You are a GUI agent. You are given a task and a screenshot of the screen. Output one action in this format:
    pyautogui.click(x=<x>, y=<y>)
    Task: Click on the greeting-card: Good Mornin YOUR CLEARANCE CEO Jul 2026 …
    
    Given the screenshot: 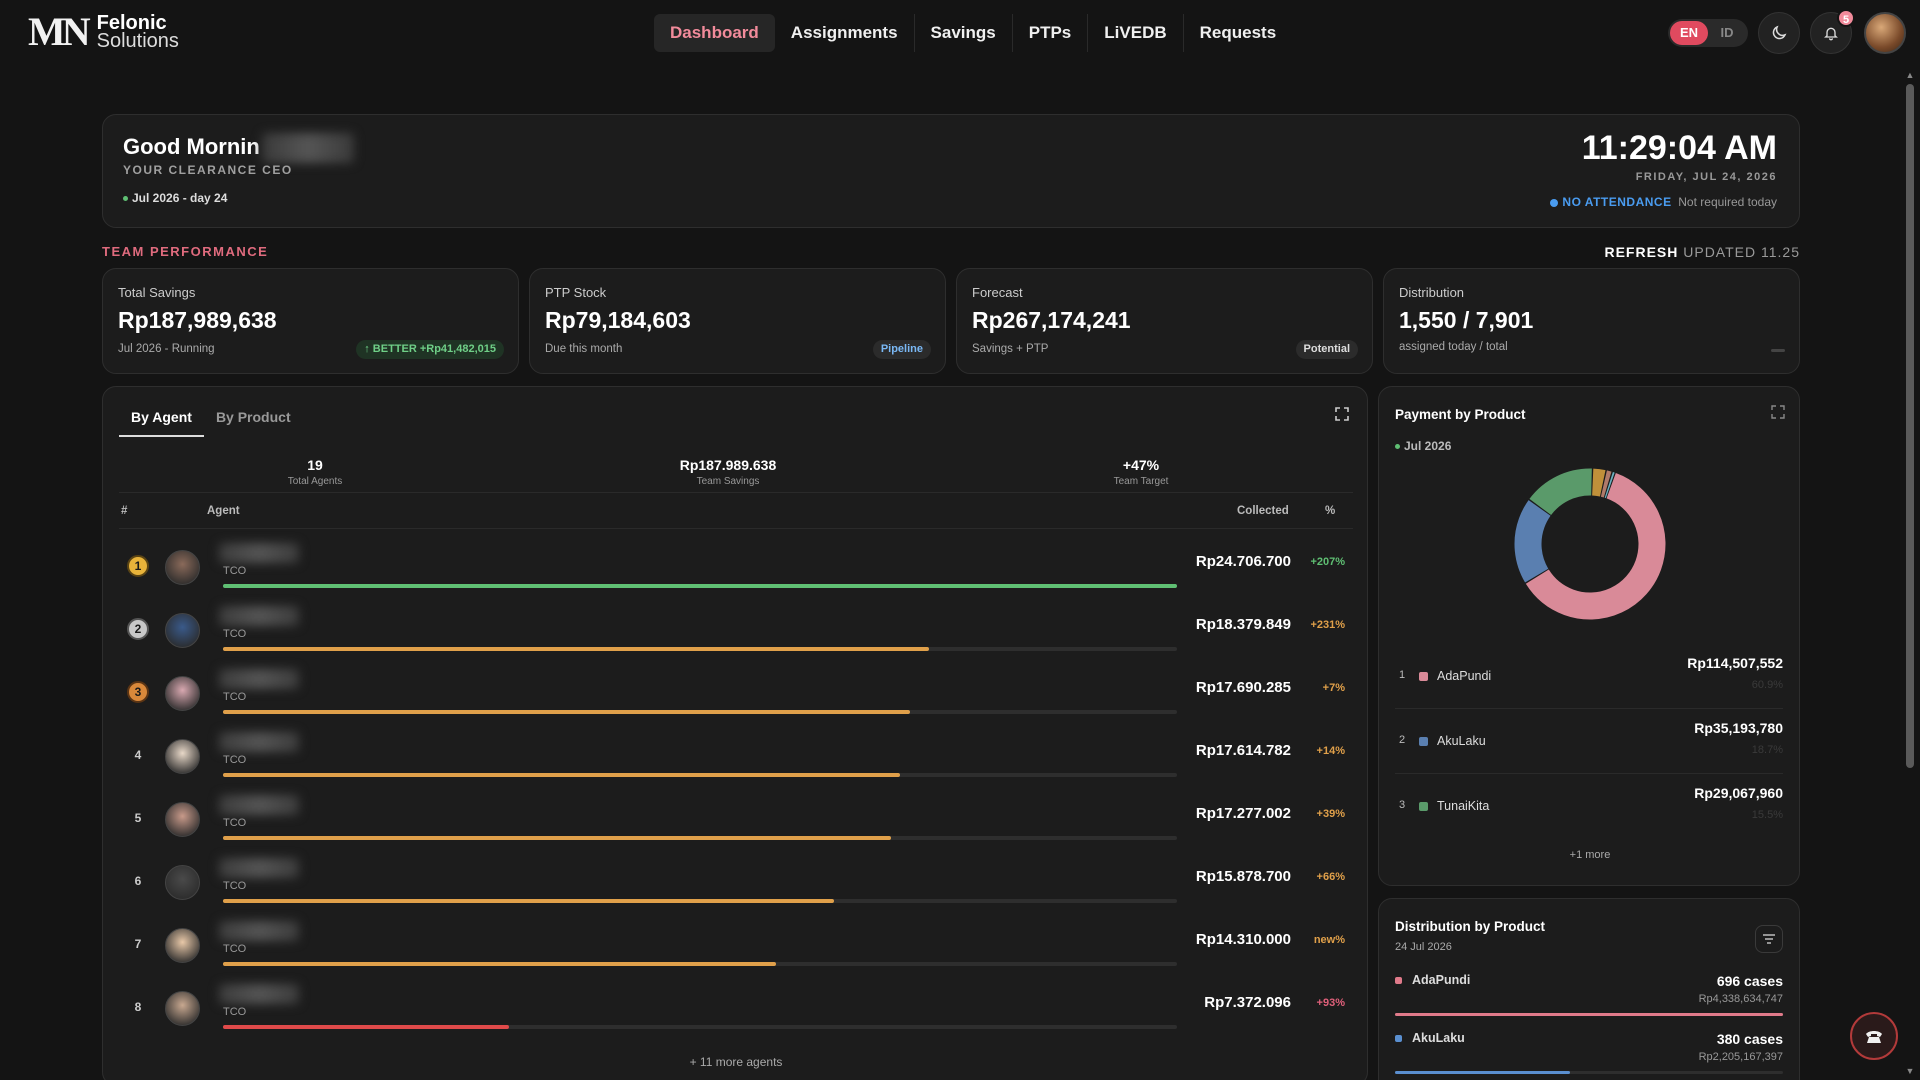 What is the action you would take?
    pyautogui.click(x=951, y=171)
    